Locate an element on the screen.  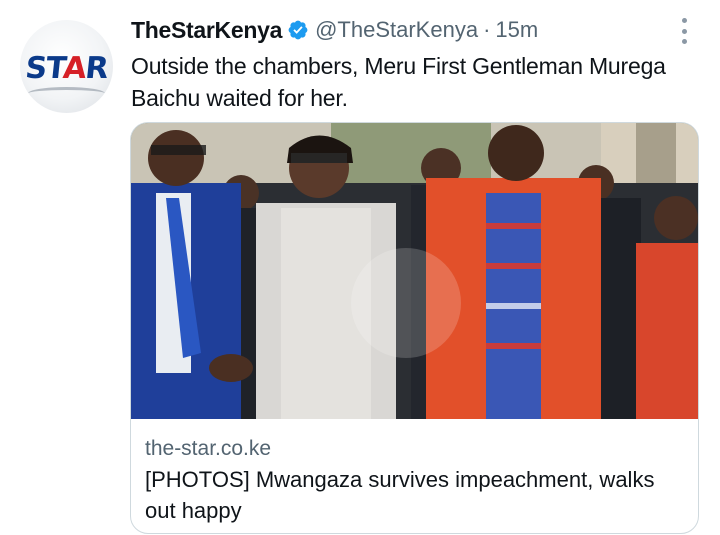
more-options-icon is located at coordinates (684, 31).